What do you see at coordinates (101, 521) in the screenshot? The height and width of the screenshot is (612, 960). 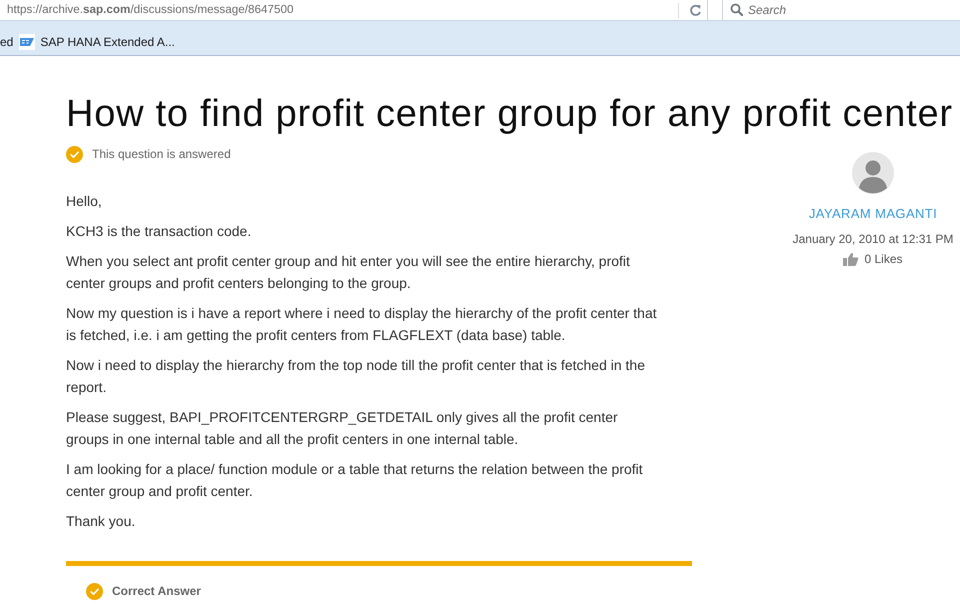 I see `question-paragraph: Thank you.` at bounding box center [101, 521].